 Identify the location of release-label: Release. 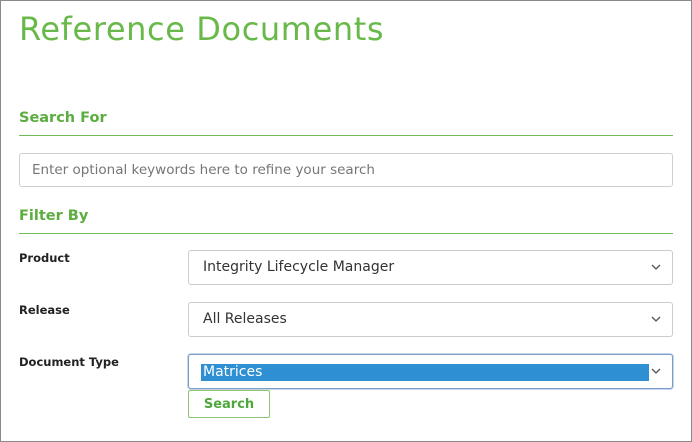
(44, 310).